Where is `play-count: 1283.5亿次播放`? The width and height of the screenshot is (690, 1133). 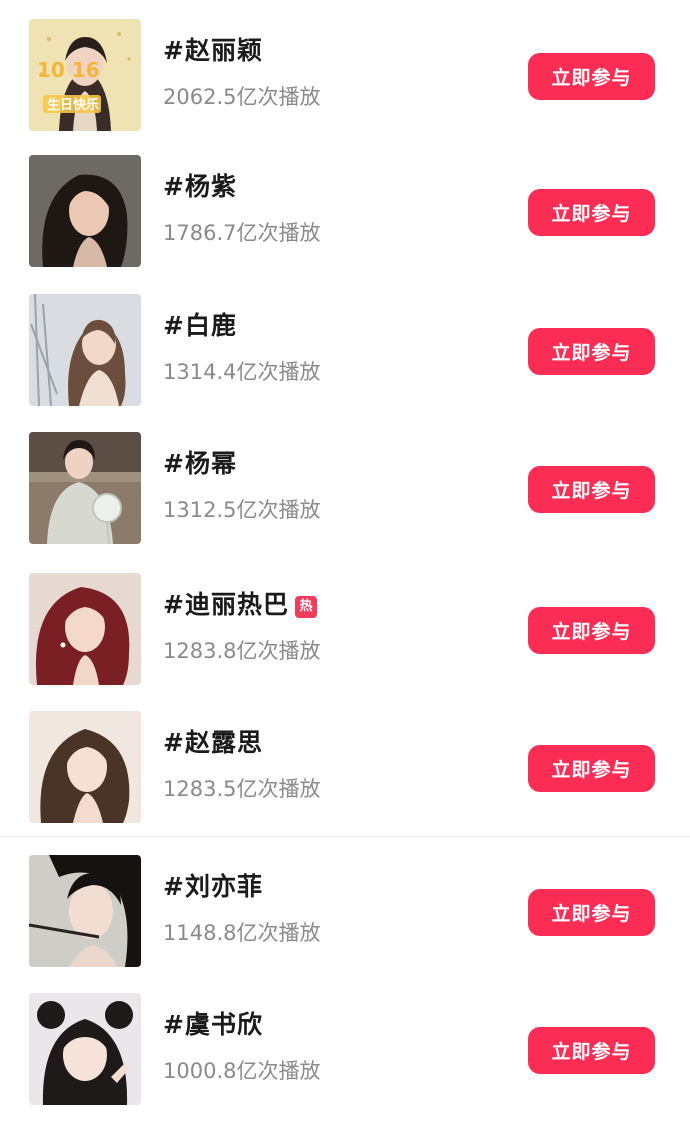
play-count: 1283.5亿次播放 is located at coordinates (242, 789).